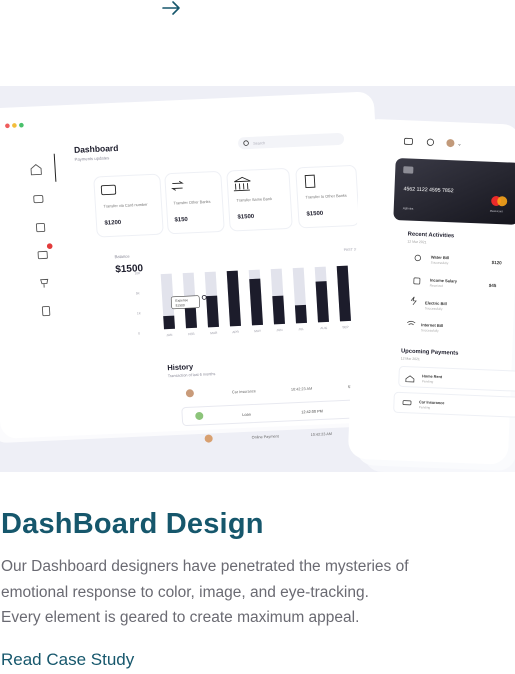  What do you see at coordinates (437, 285) in the screenshot?
I see `activity-status: Received` at bounding box center [437, 285].